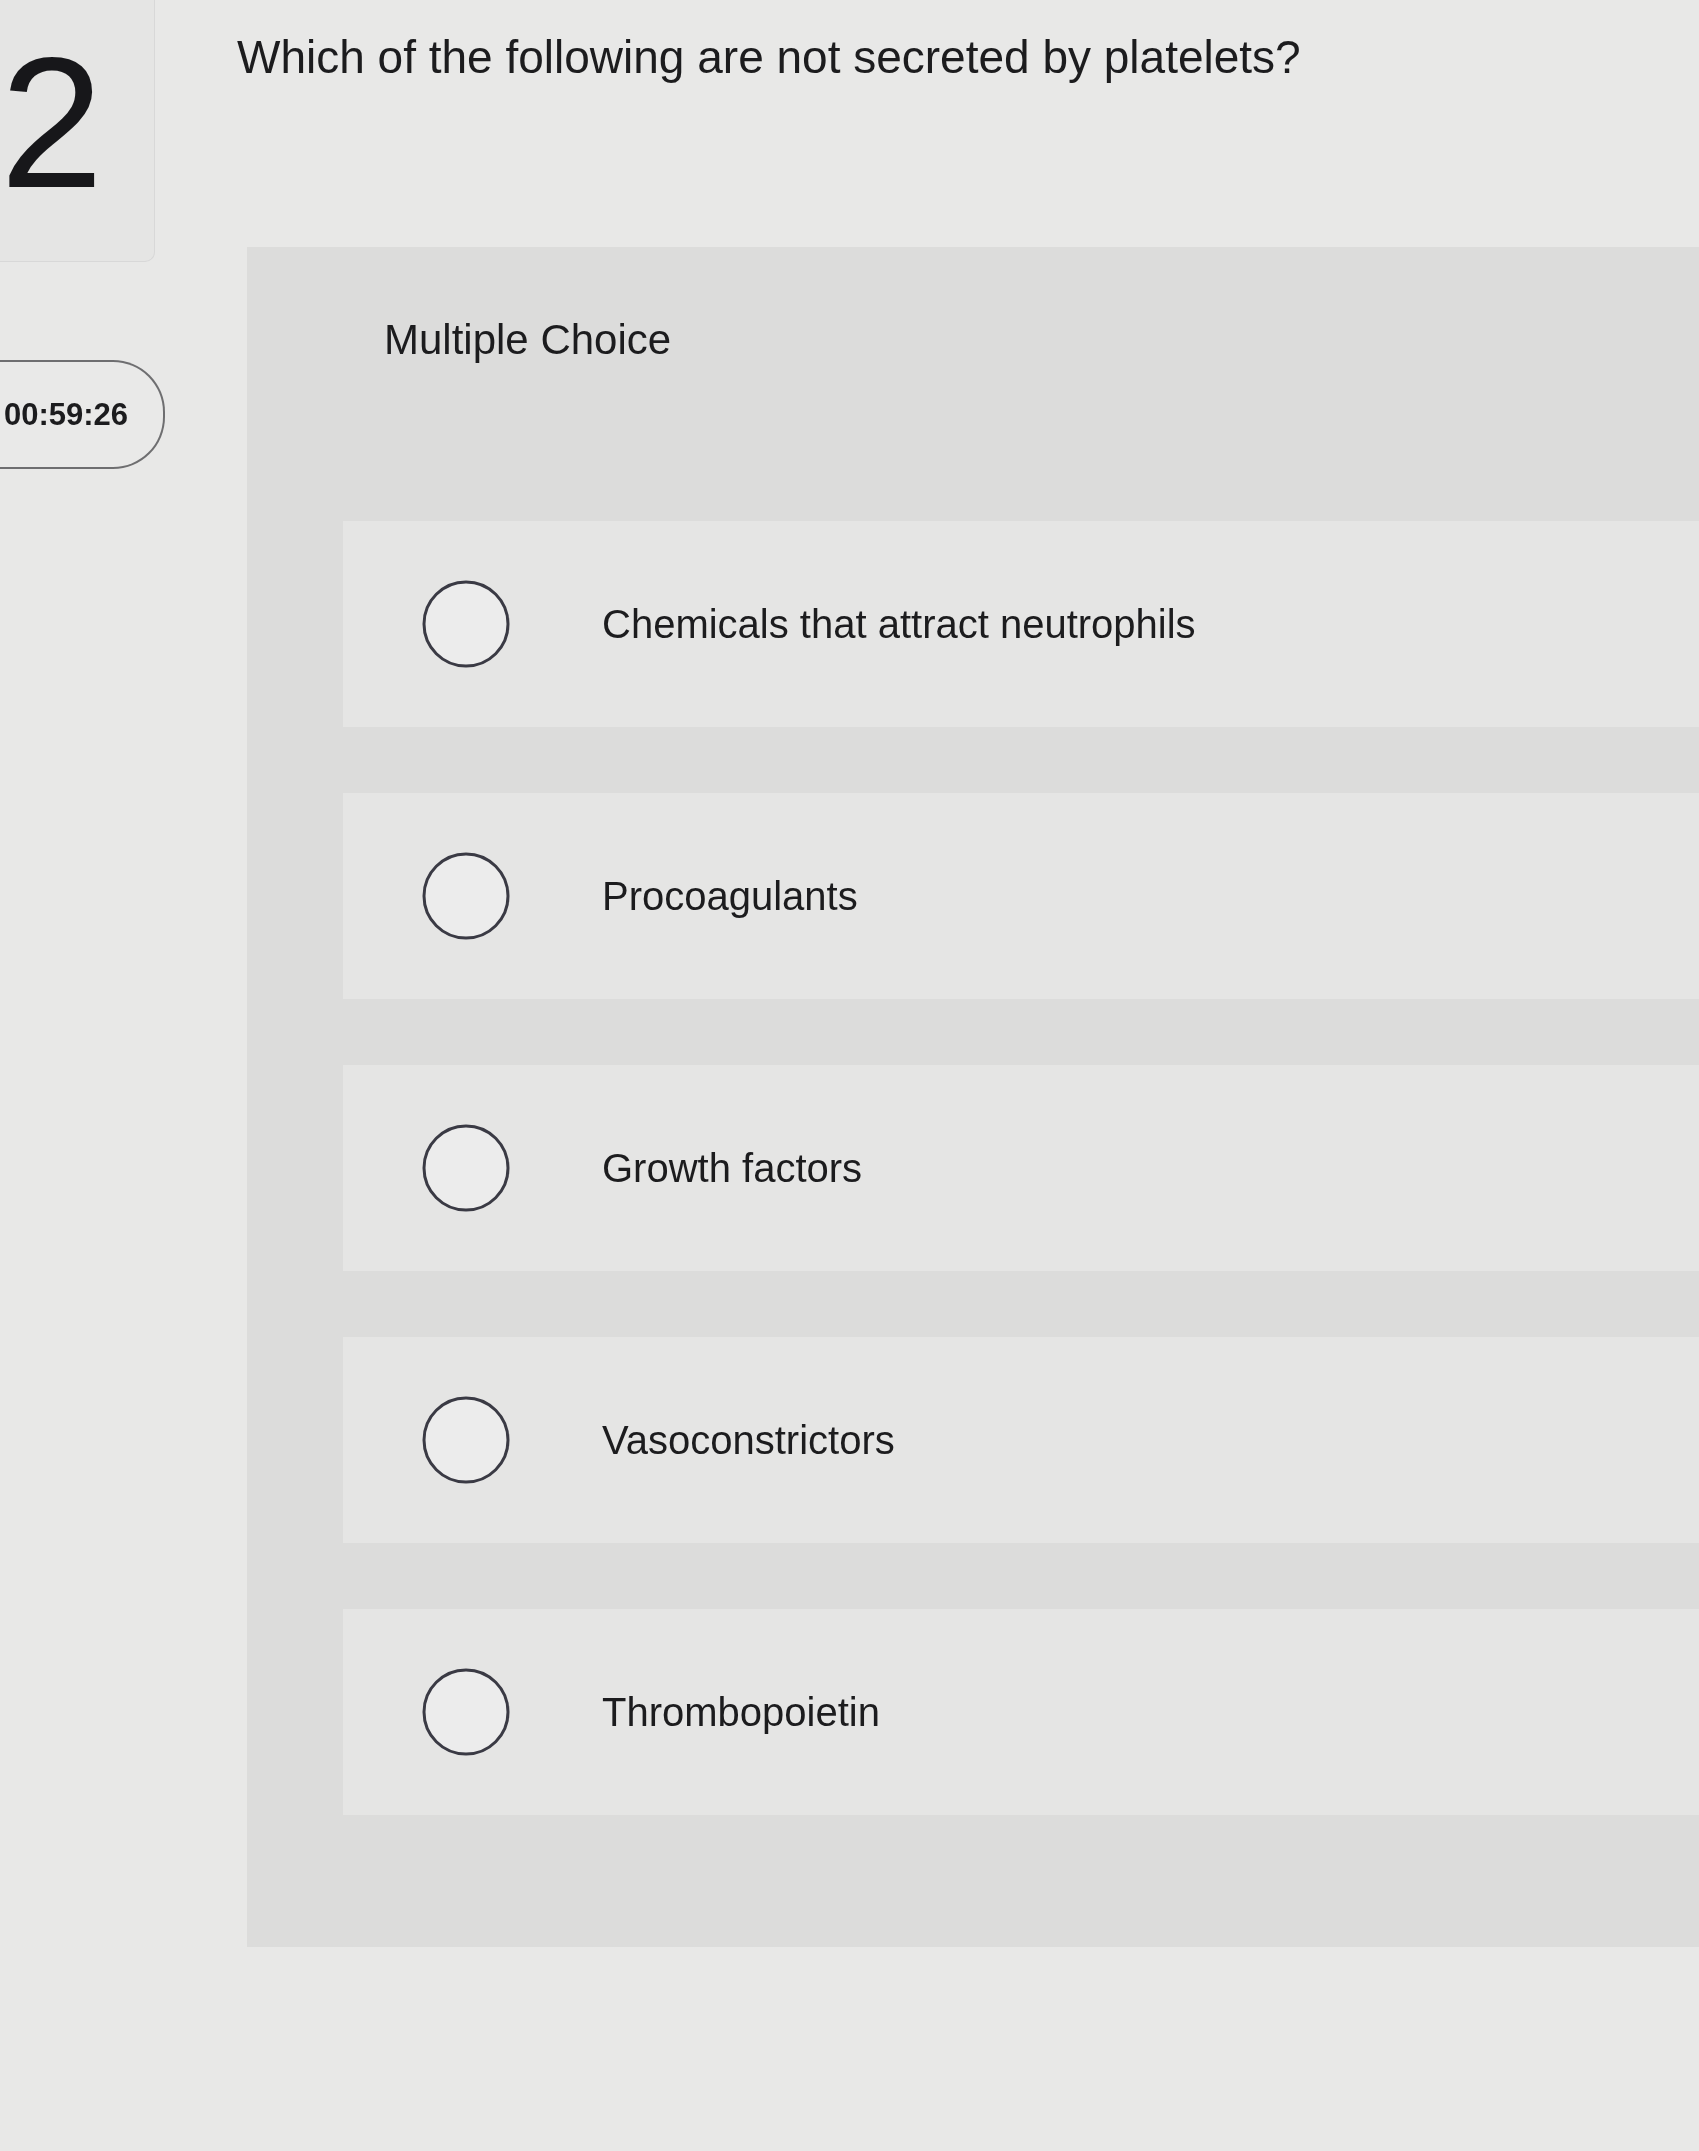 The image size is (1699, 2151). I want to click on question-number: 2, so click(50, 123).